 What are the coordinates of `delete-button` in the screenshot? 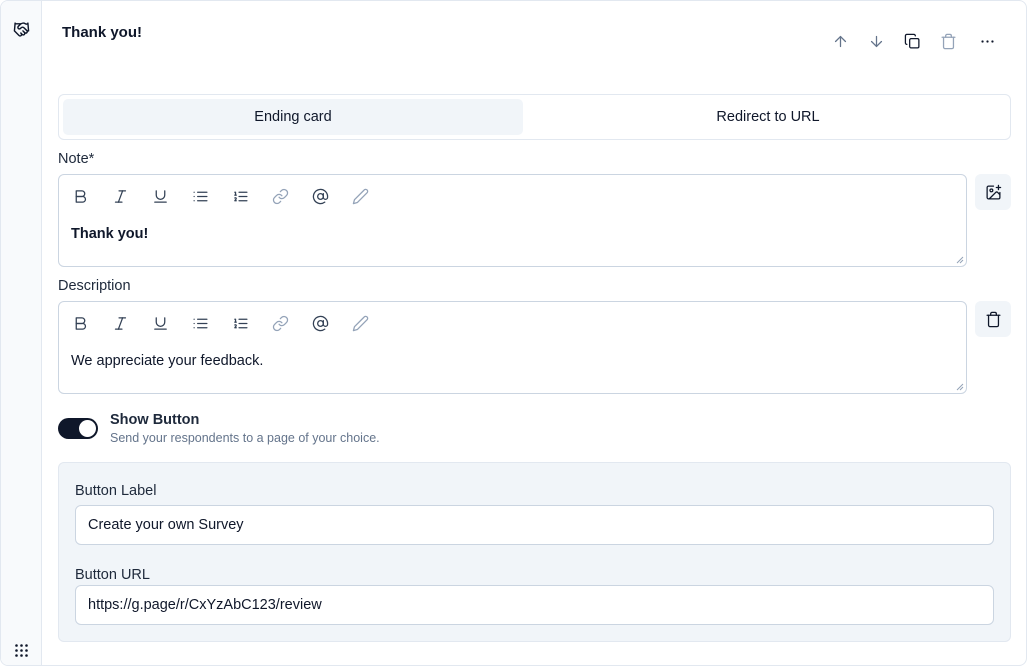 It's located at (948, 41).